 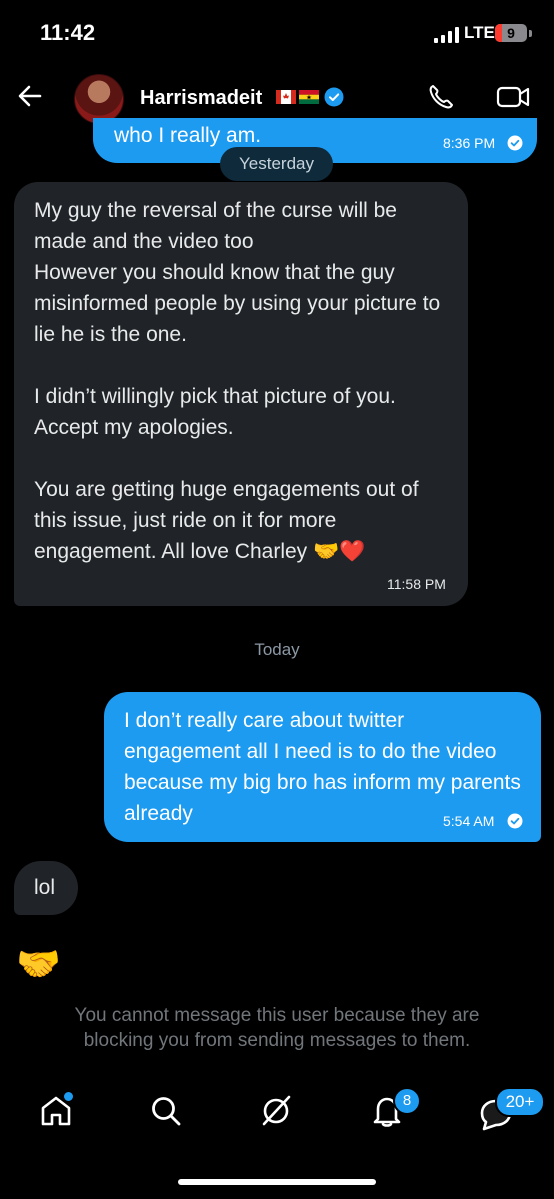 I want to click on battery-icon: 9, so click(x=511, y=33).